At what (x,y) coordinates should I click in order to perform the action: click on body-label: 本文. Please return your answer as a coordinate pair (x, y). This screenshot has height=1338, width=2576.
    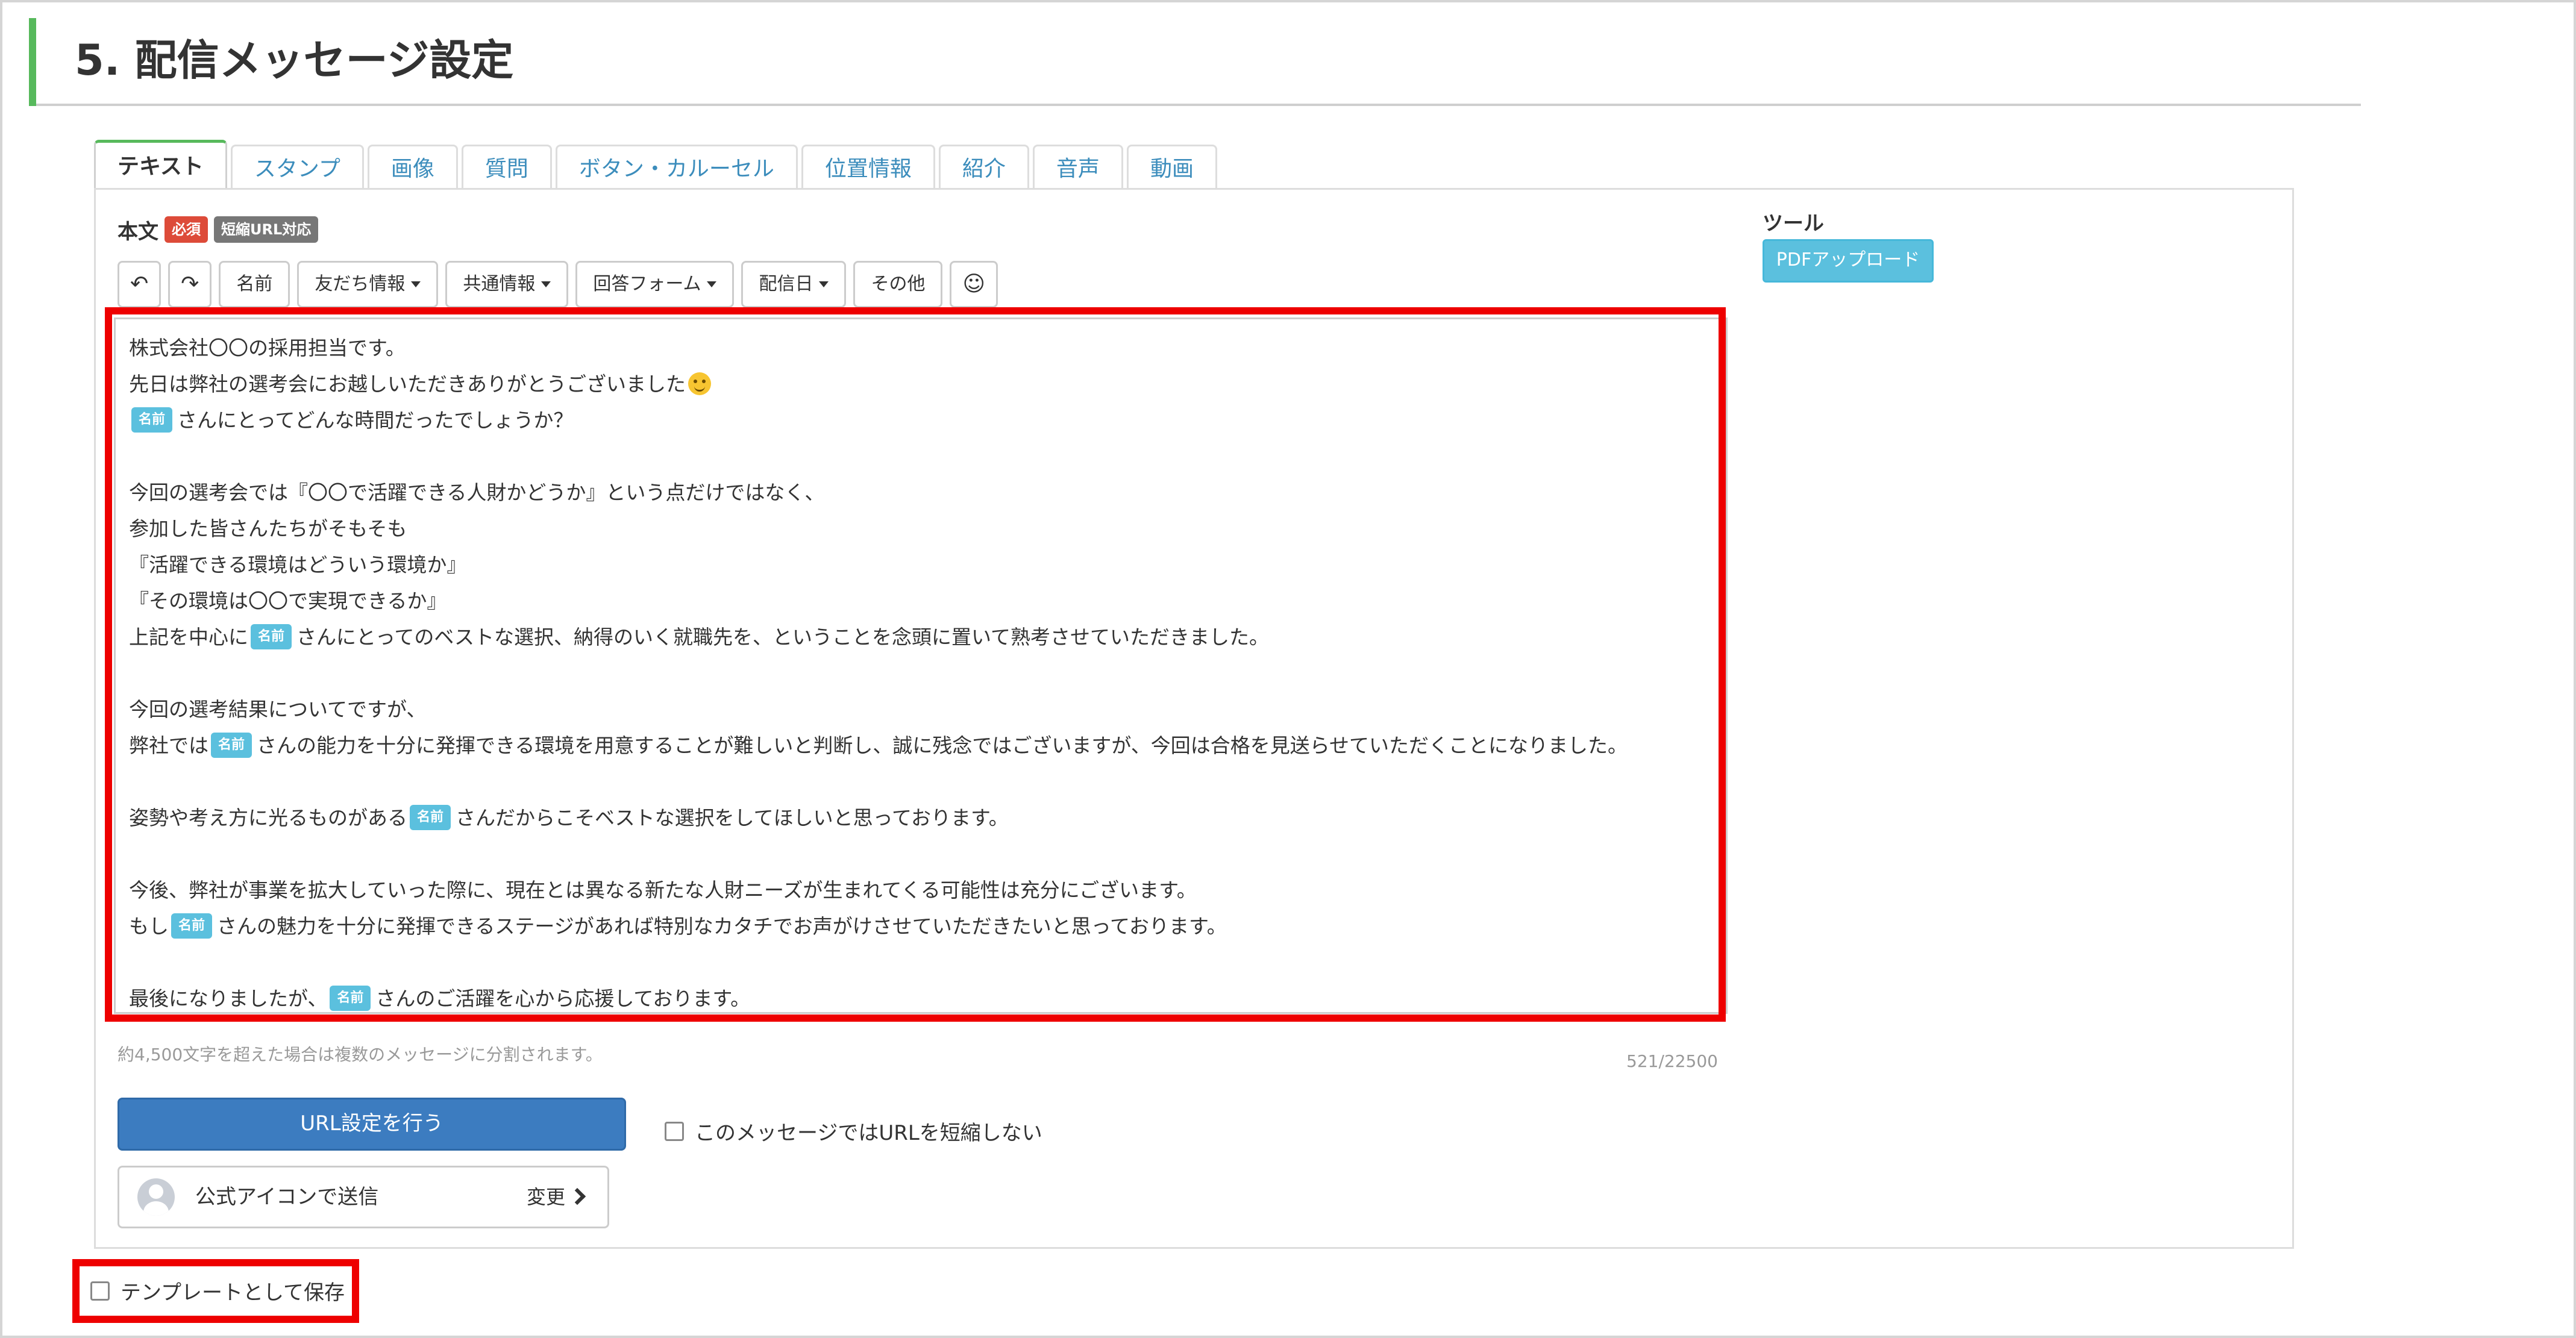
    Looking at the image, I should click on (138, 231).